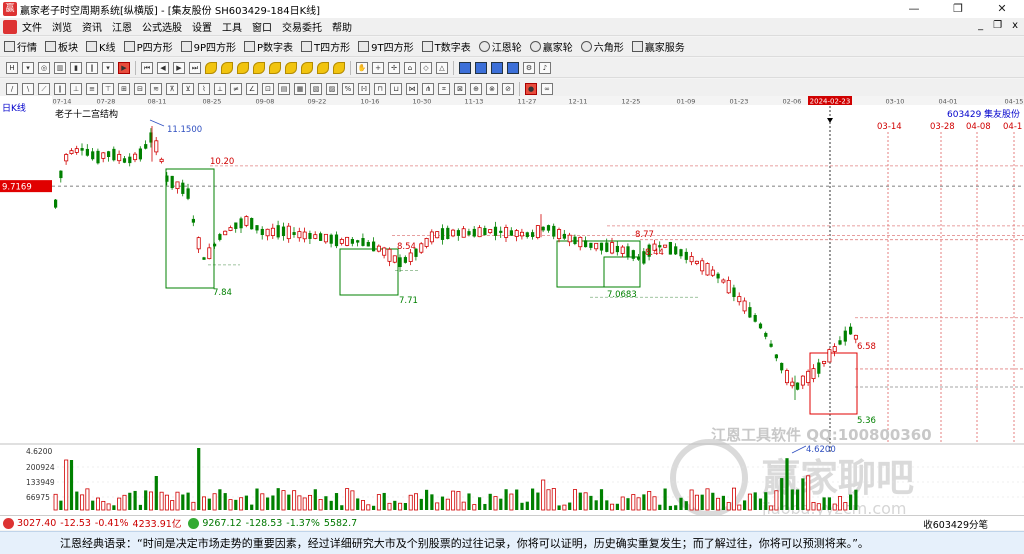 Image resolution: width=1024 pixels, height=554 pixels. What do you see at coordinates (412, 88) in the screenshot?
I see `line-tool-26-icon: ⋈` at bounding box center [412, 88].